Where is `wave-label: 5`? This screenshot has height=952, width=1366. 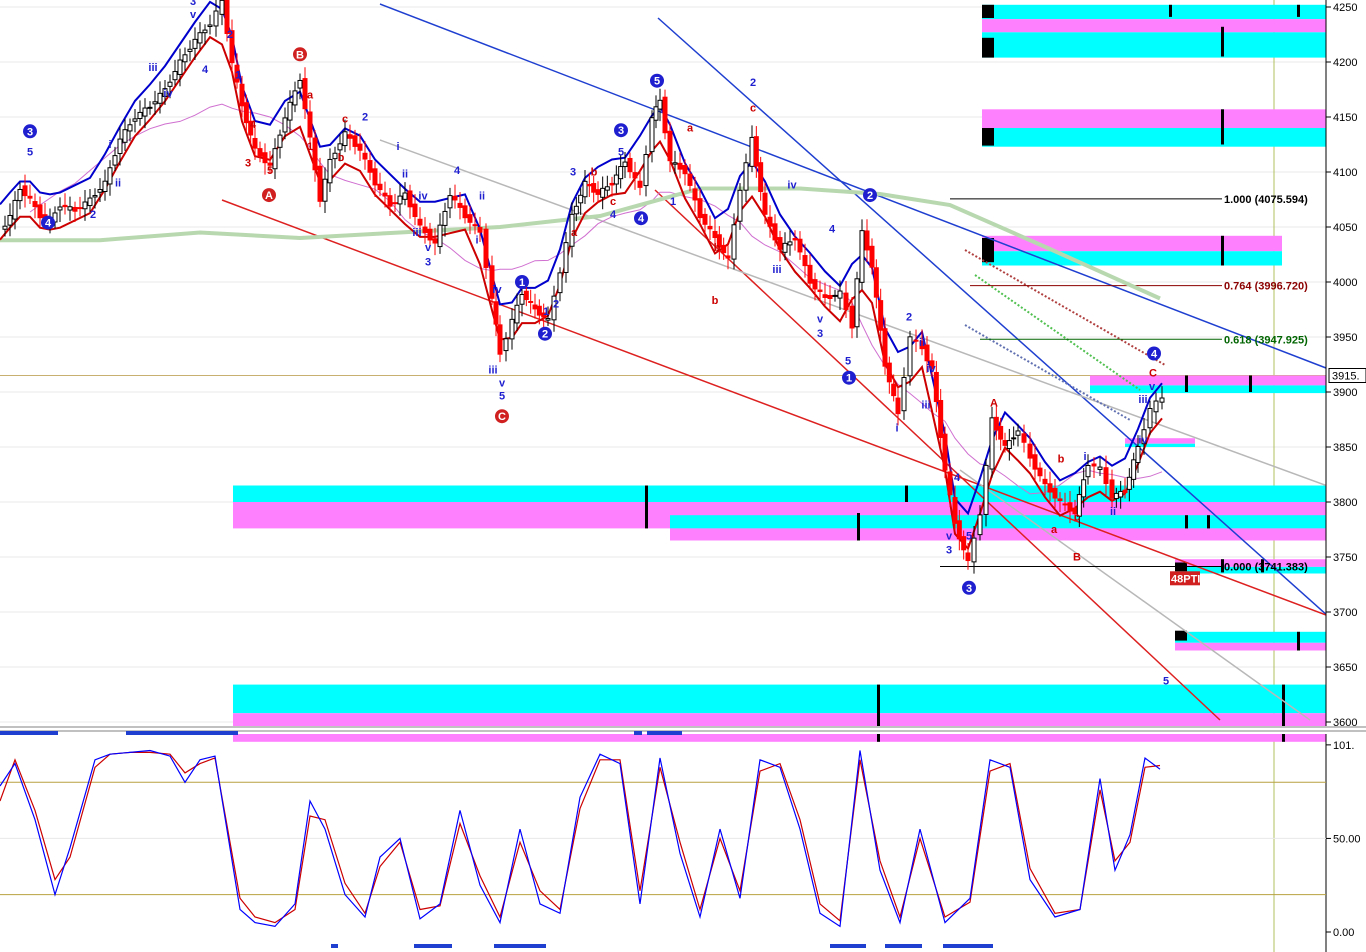 wave-label: 5 is located at coordinates (621, 153).